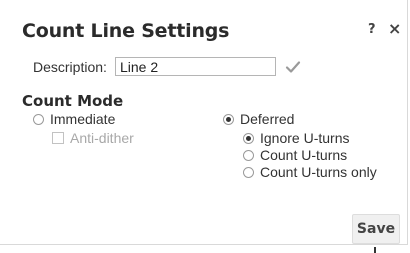 The height and width of the screenshot is (253, 410). Describe the element at coordinates (394, 28) in the screenshot. I see `close-button: ×` at that location.